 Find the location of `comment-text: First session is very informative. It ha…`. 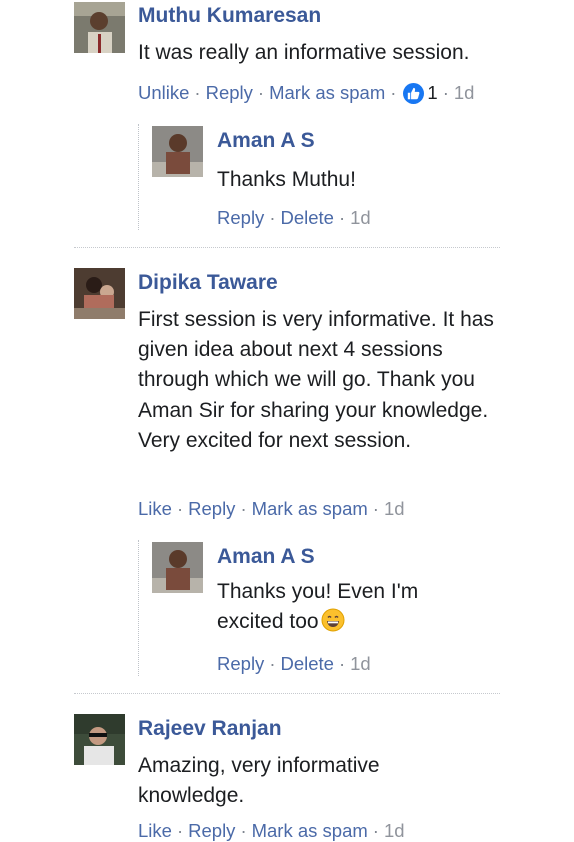

comment-text: First session is very informative. It ha… is located at coordinates (316, 380).